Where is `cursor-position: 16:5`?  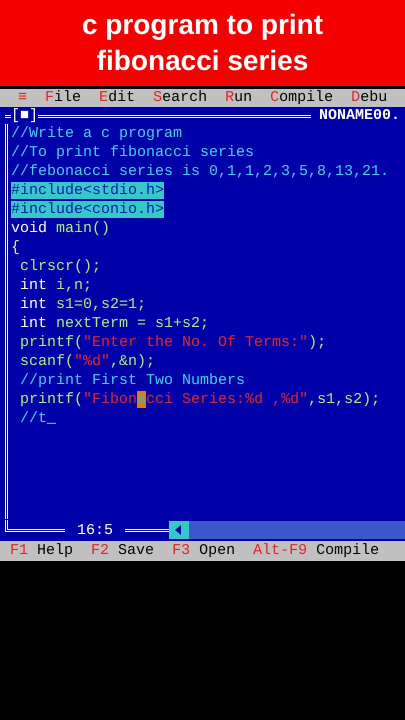
cursor-position: 16:5 is located at coordinates (95, 530).